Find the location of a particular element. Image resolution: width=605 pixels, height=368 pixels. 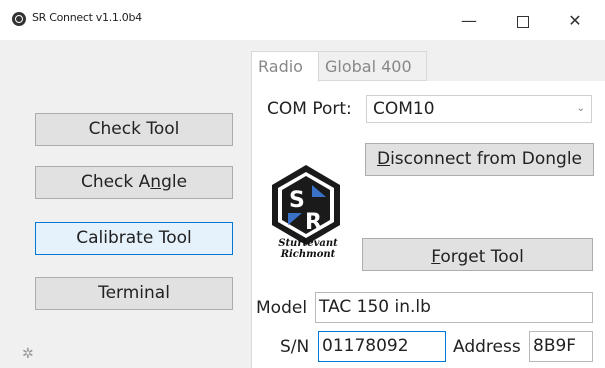

window-title: SR Connect v1.1.0b4 is located at coordinates (87, 17).